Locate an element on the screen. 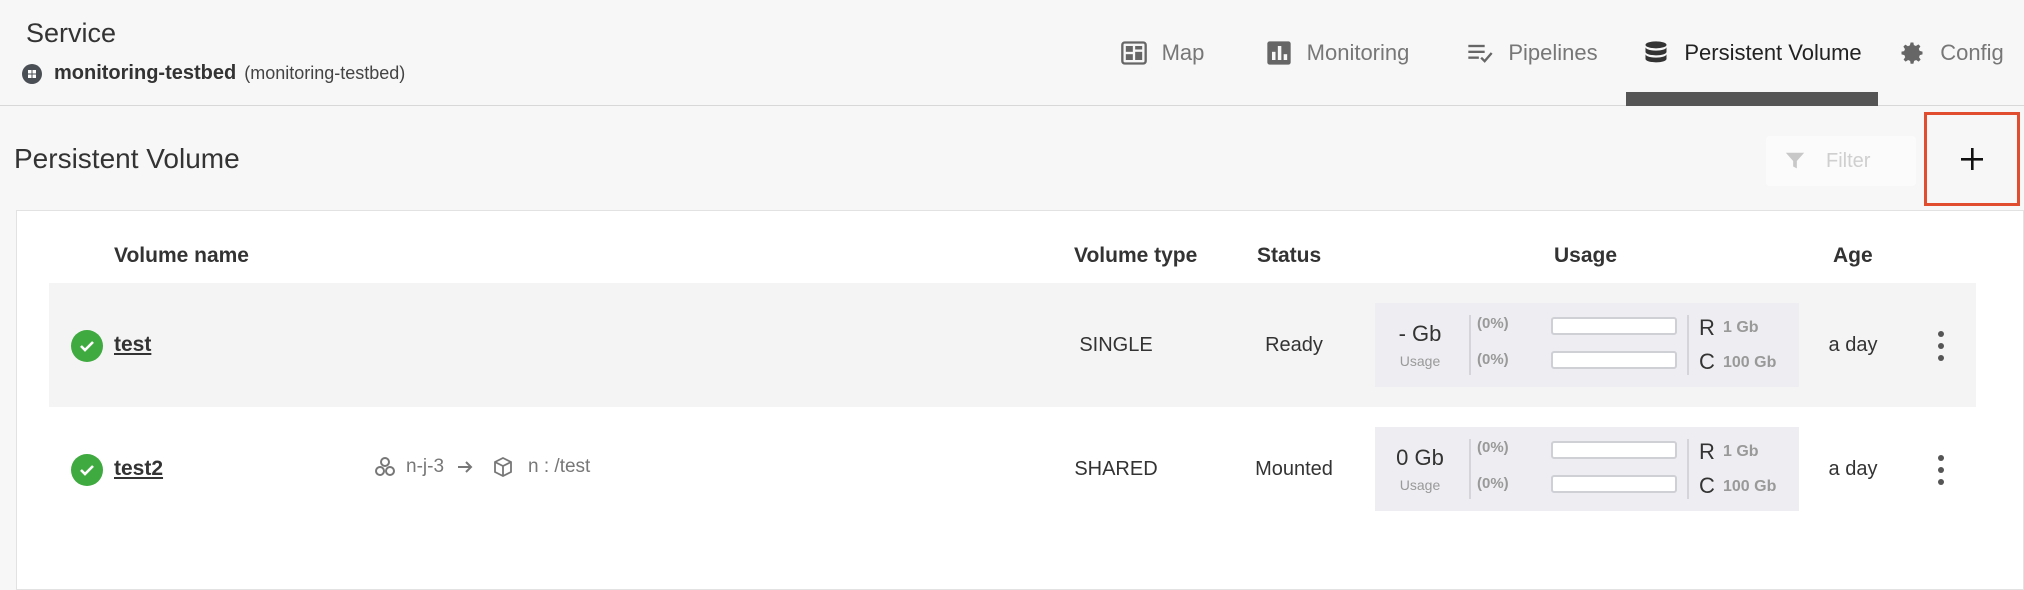 This screenshot has width=2024, height=590. tab-pipelines-label: Pipelines is located at coordinates (1553, 52).